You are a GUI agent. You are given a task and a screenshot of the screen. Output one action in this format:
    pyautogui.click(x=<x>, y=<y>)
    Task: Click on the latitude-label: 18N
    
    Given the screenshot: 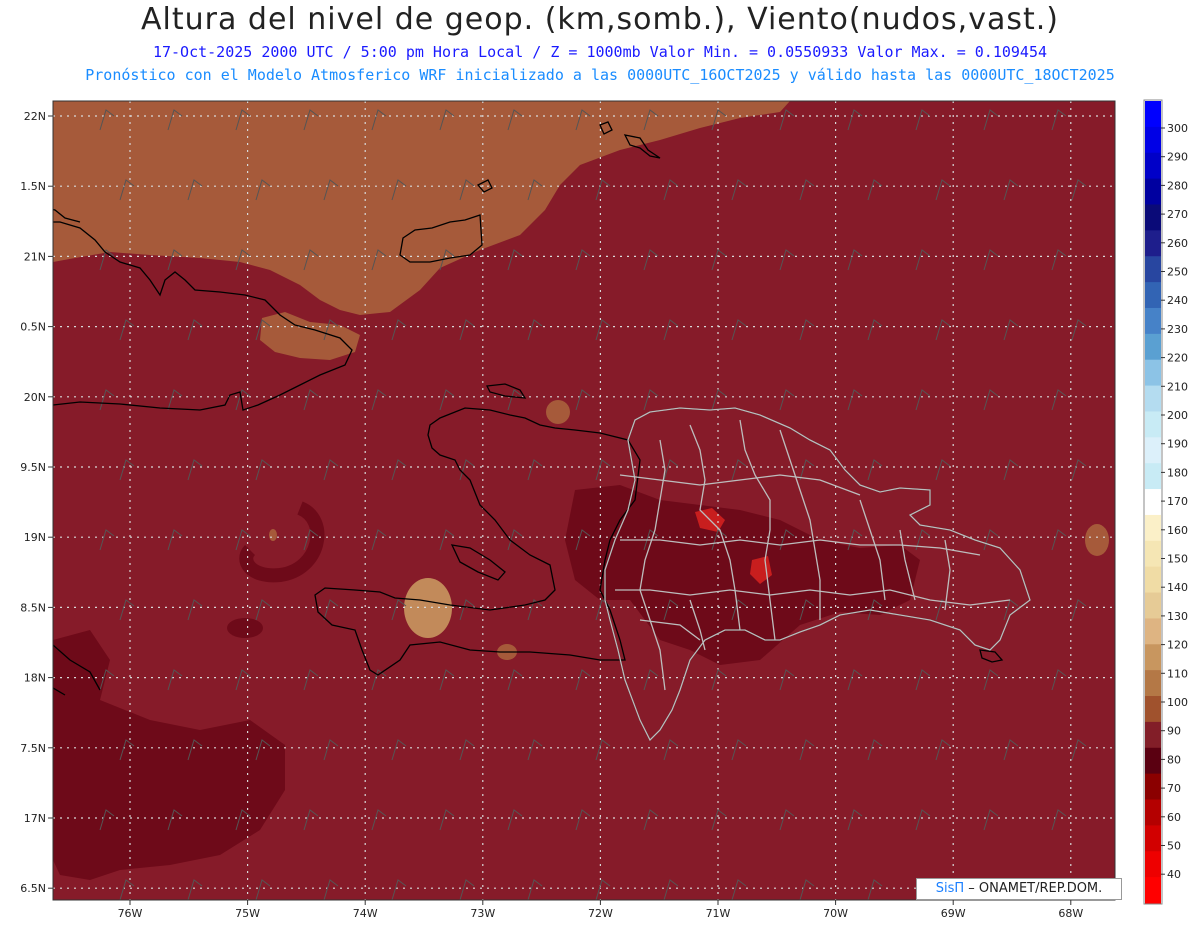 What is the action you would take?
    pyautogui.click(x=35, y=678)
    